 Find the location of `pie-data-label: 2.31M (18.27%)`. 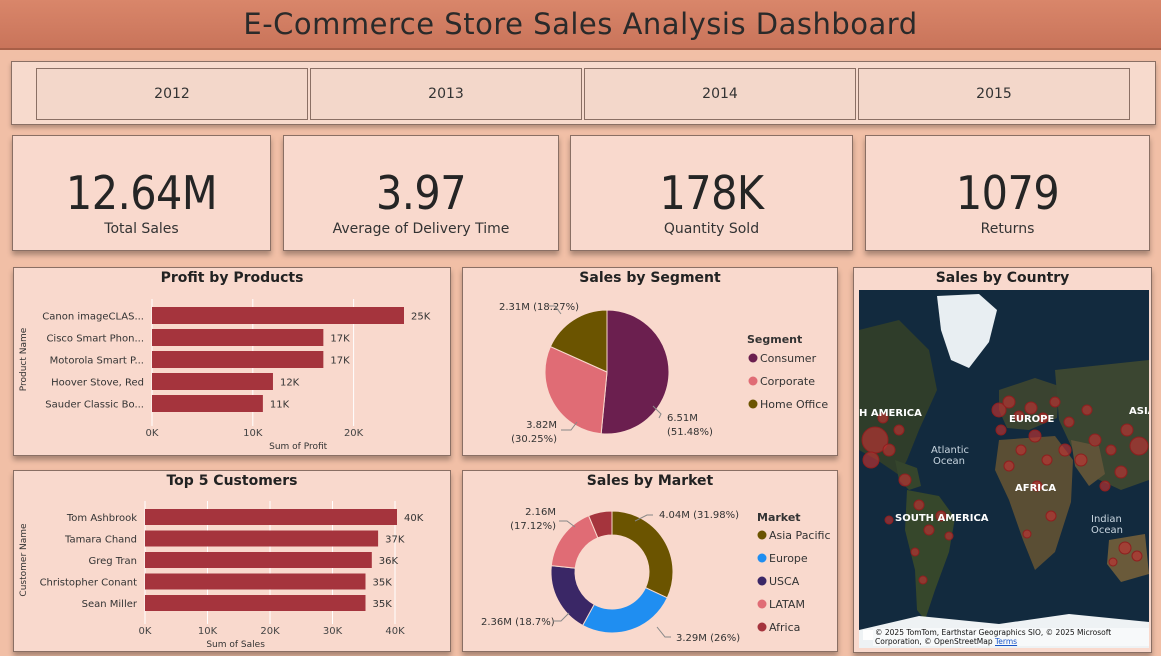

pie-data-label: 2.31M (18.27%) is located at coordinates (539, 307).